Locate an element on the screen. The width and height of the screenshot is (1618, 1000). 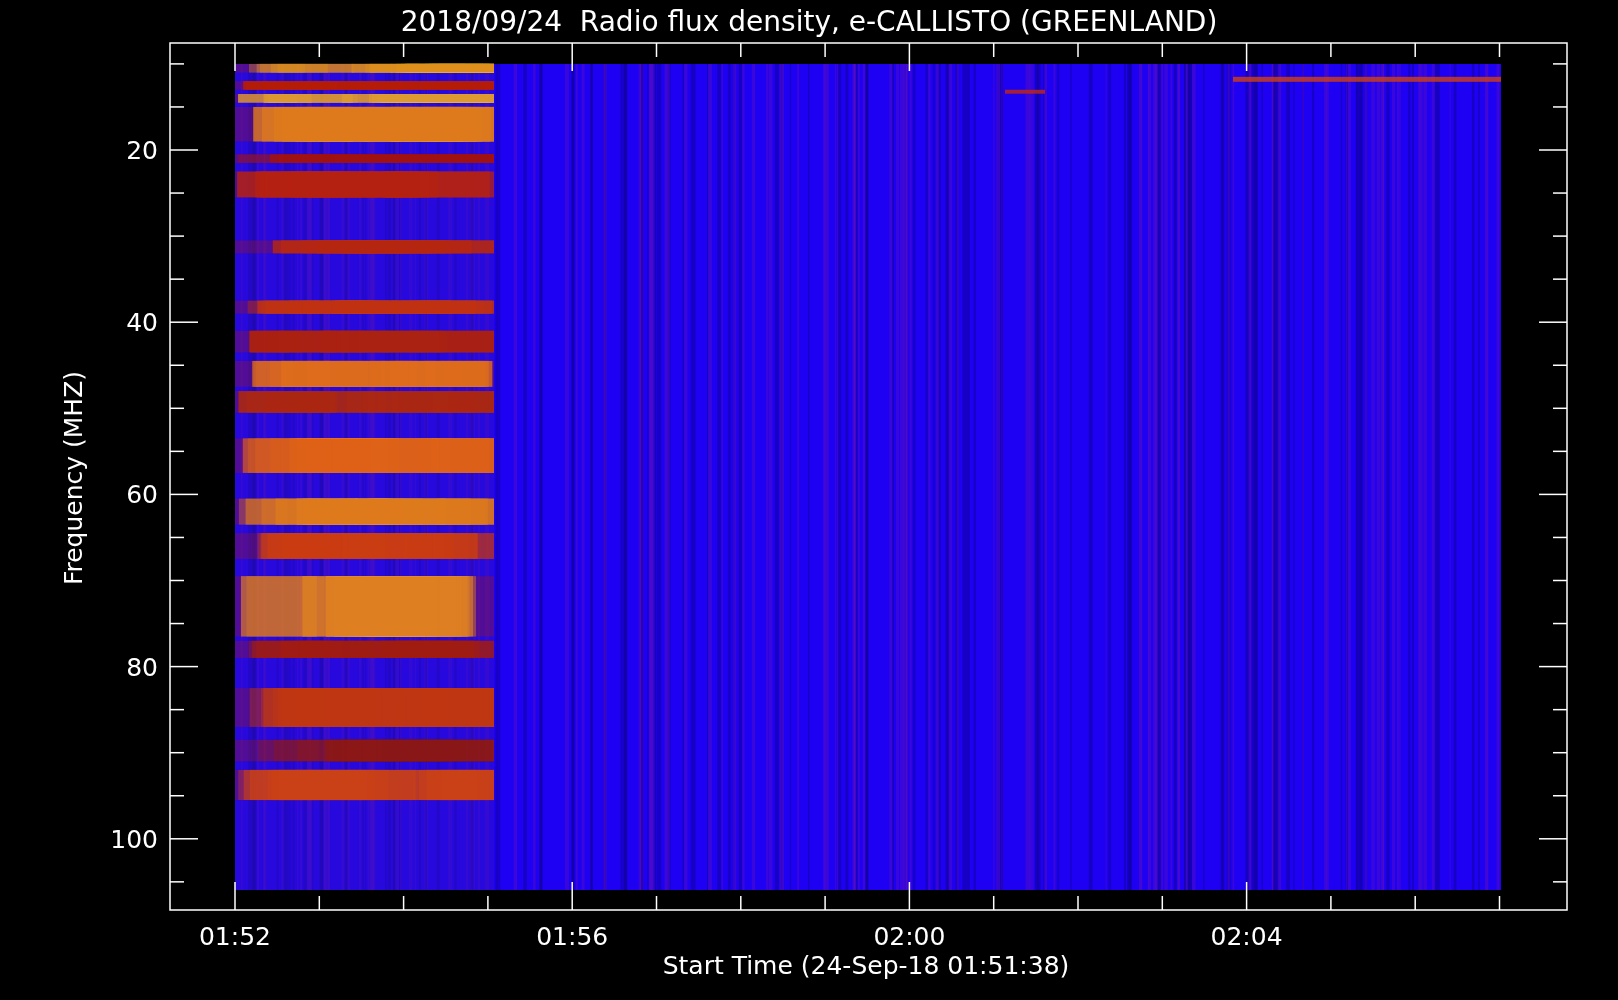
axis-tick-label: 60 is located at coordinates (142, 495).